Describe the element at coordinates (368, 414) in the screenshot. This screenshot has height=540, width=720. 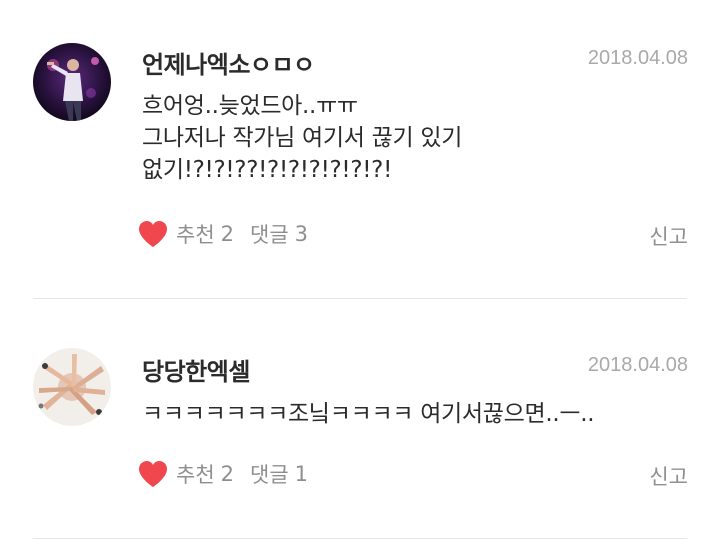
I see `comment-body-line: ㅋㅋㅋㅋㅋㅋㅋ조닠ㅋㅋㅋㅋ 여기서끊으면..ㅡ..` at that location.